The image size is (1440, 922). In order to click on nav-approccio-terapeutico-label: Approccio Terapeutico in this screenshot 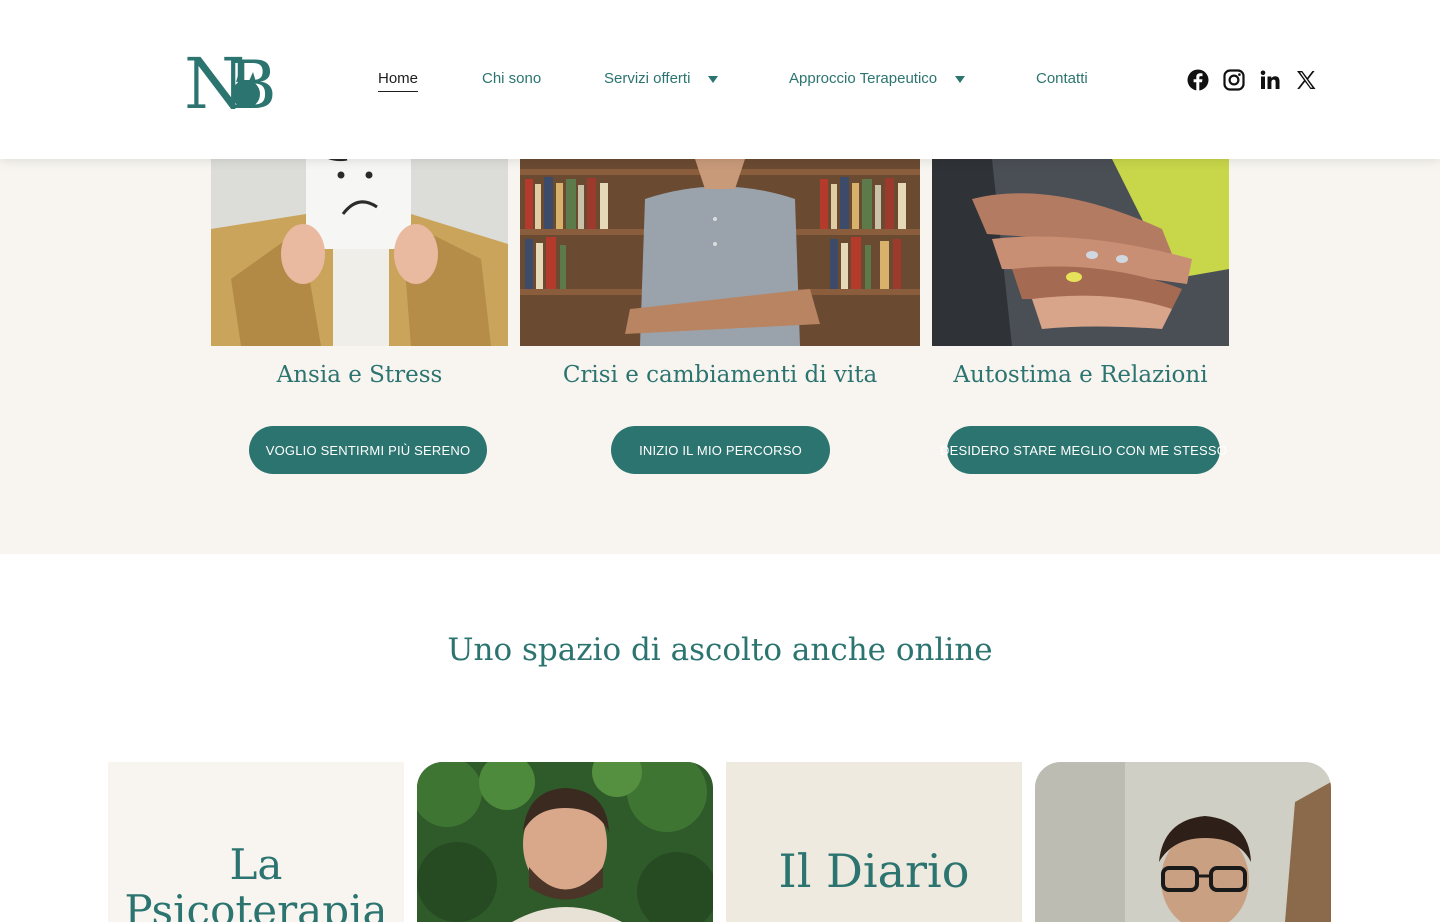, I will do `click(863, 78)`.